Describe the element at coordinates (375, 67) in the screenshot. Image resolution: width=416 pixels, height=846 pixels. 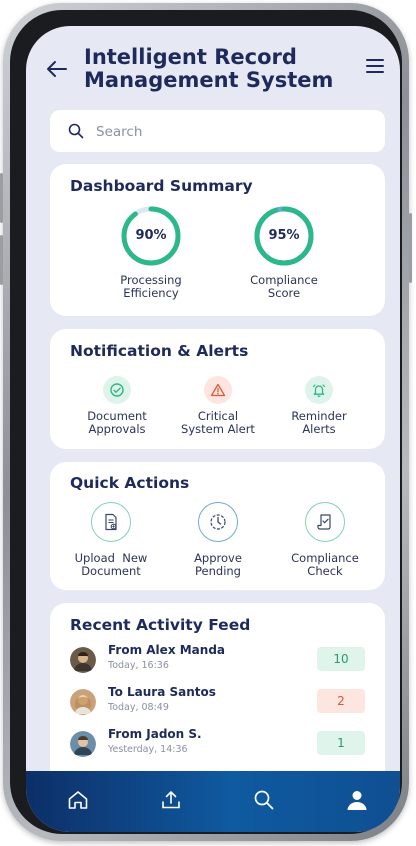
I see `hamburger-menu-icon` at that location.